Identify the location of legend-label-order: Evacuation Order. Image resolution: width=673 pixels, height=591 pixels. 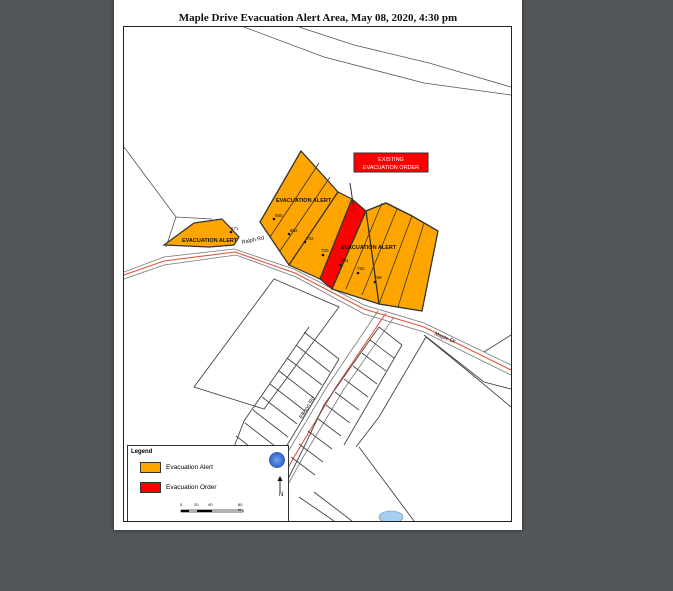
(191, 487).